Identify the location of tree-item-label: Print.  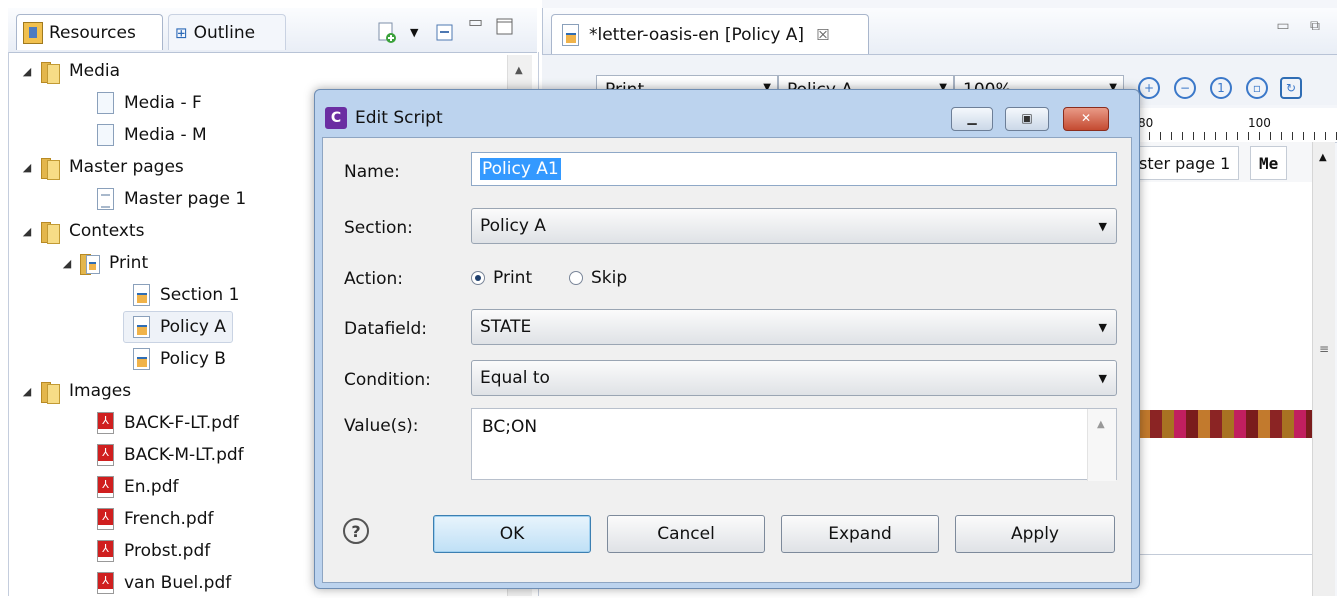
(129, 263).